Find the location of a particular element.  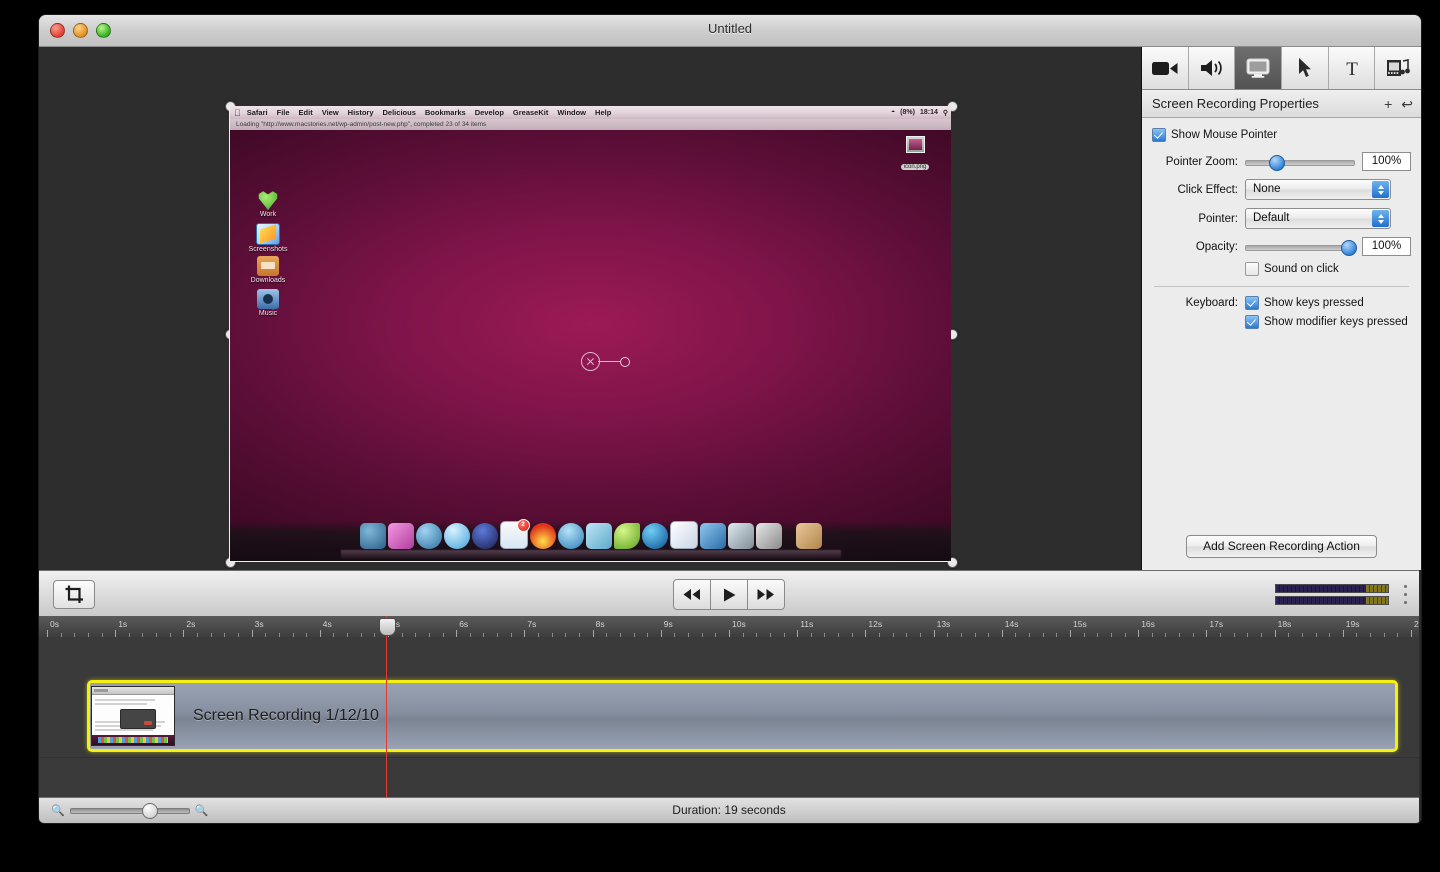

tab-cursor is located at coordinates (1305, 68).